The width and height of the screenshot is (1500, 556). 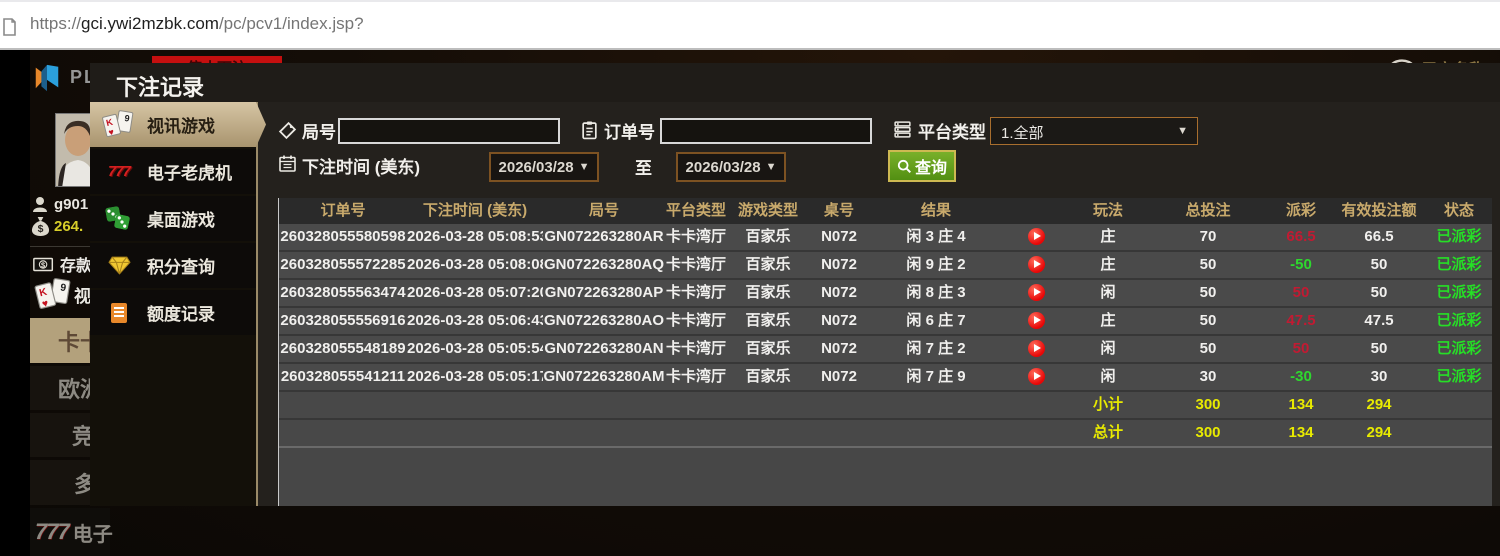 What do you see at coordinates (604, 236) in the screenshot?
I see `cell-round-no: GN072263280AR` at bounding box center [604, 236].